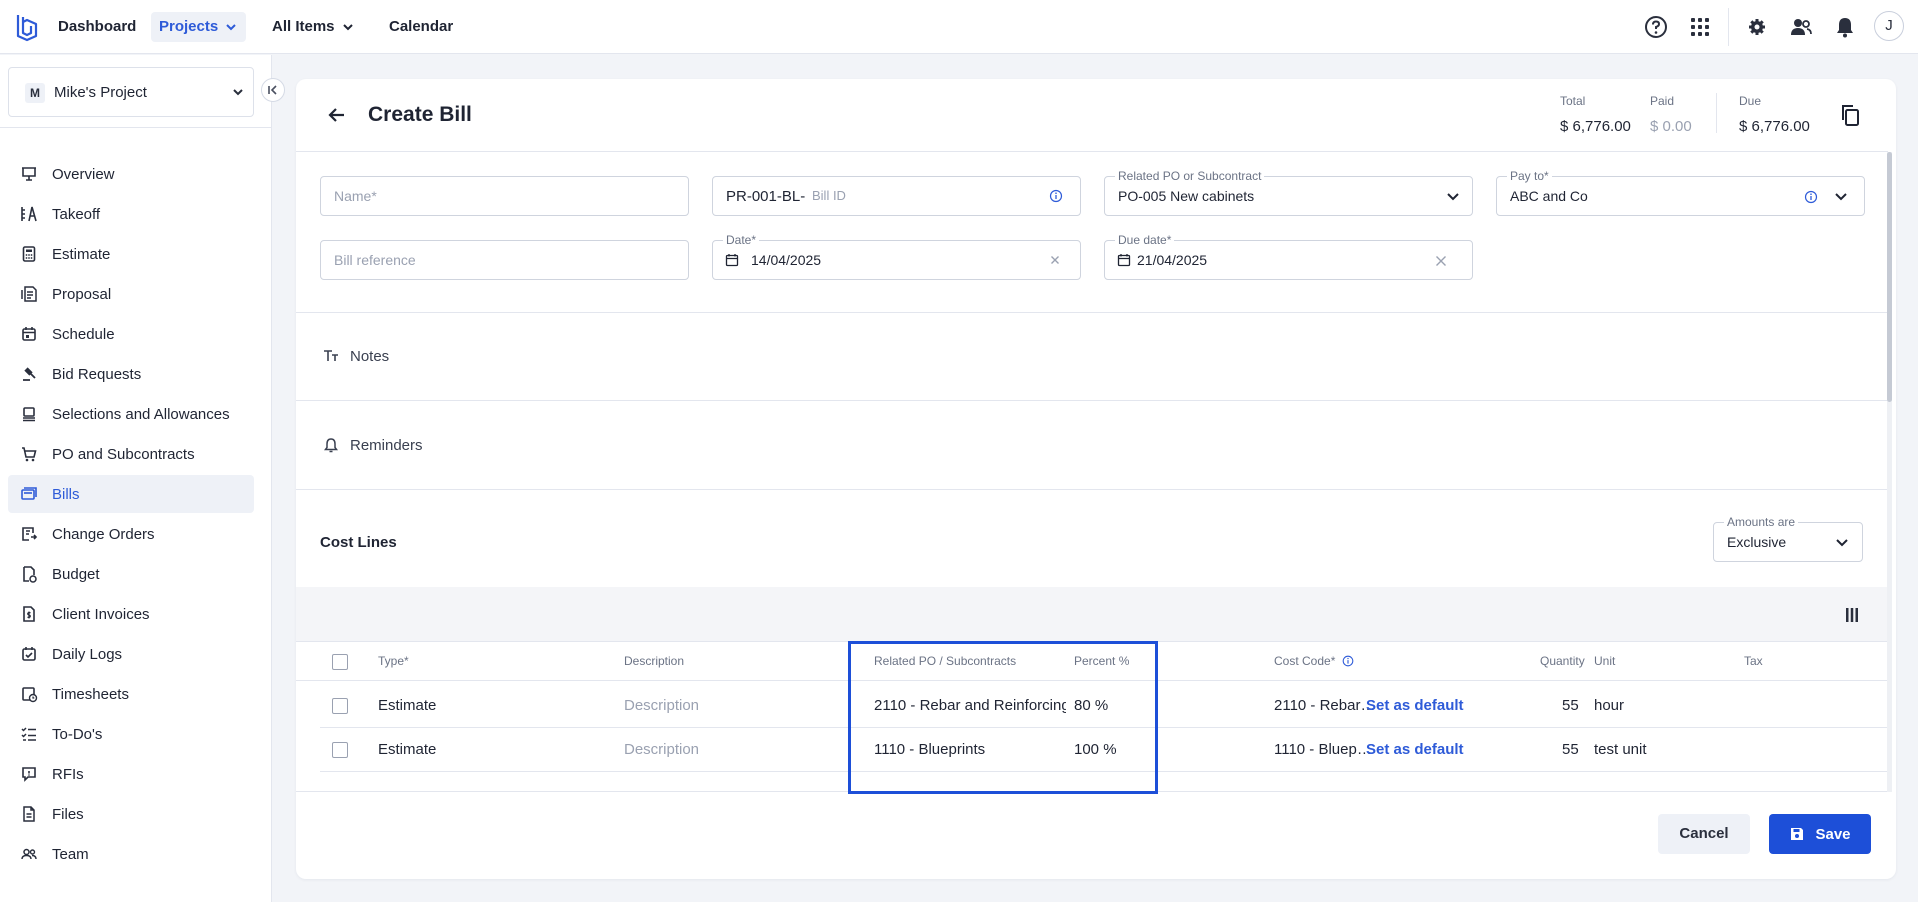  What do you see at coordinates (29, 814) in the screenshot?
I see `file-icon` at bounding box center [29, 814].